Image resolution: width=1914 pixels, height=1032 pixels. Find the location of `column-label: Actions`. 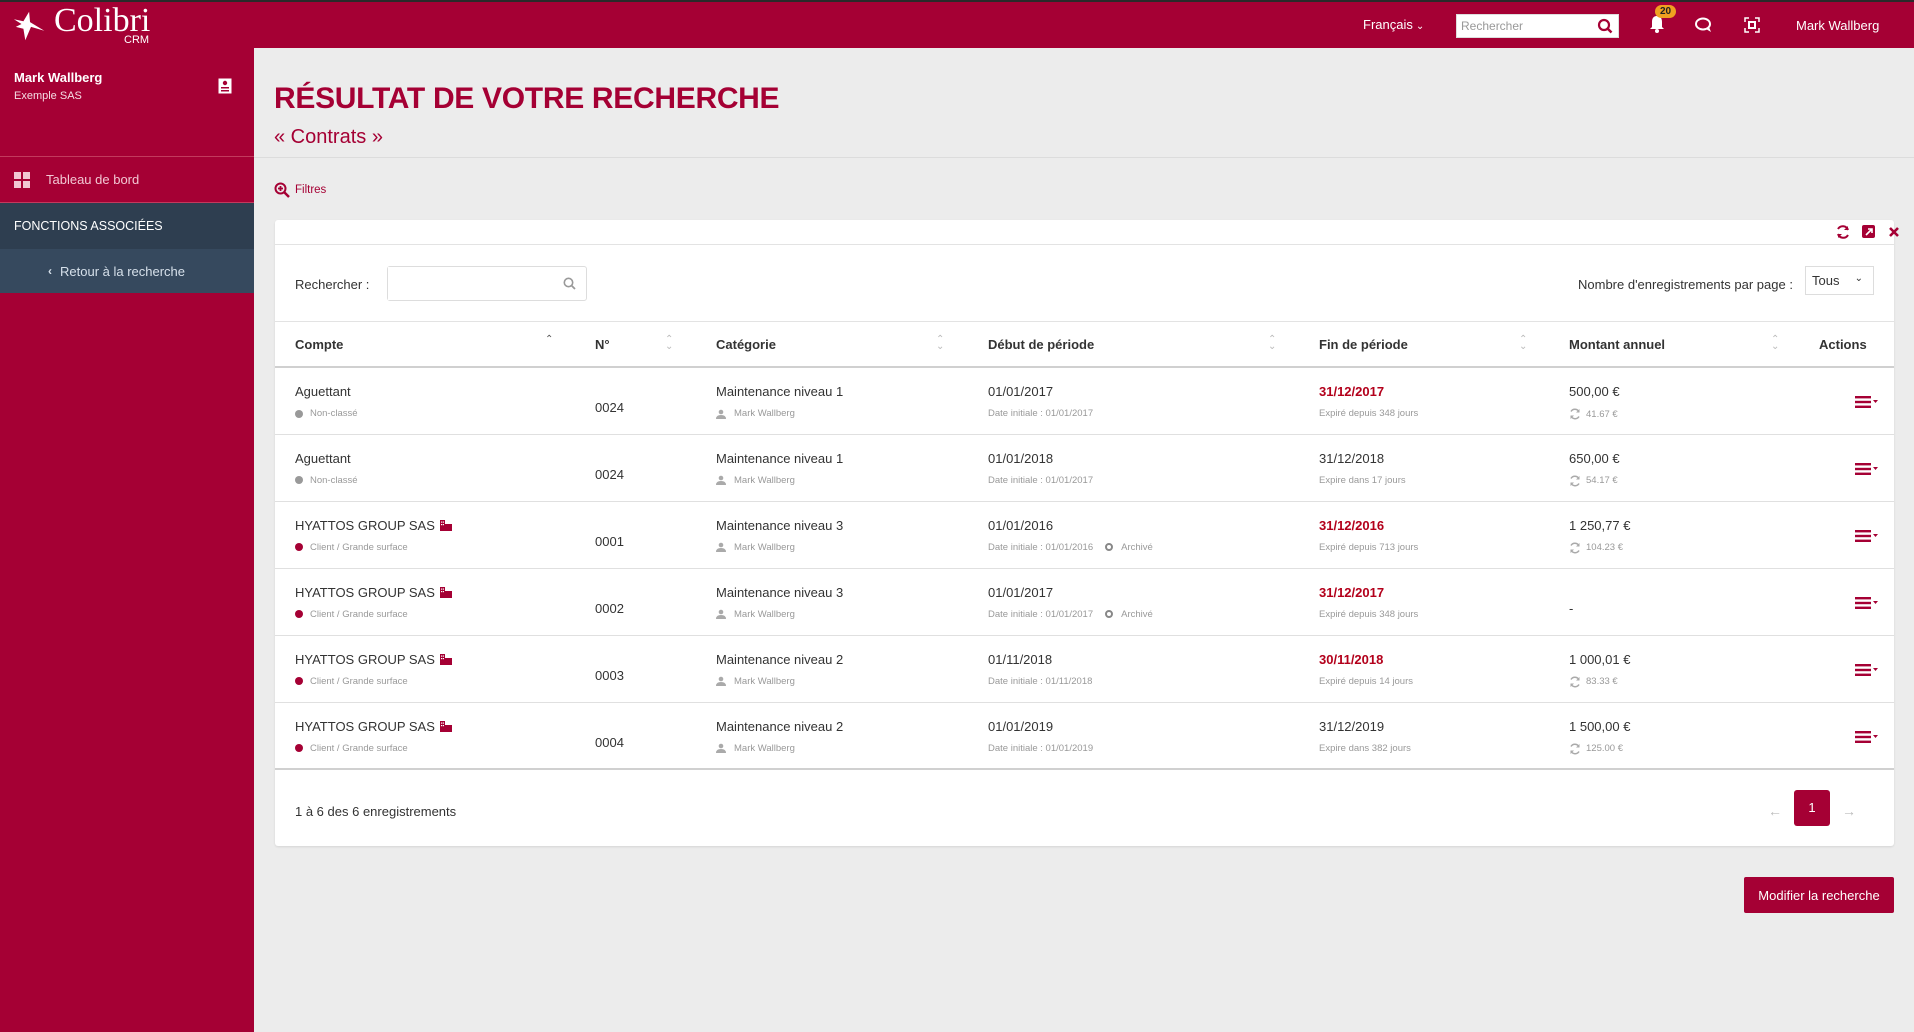

column-label: Actions is located at coordinates (1843, 344).